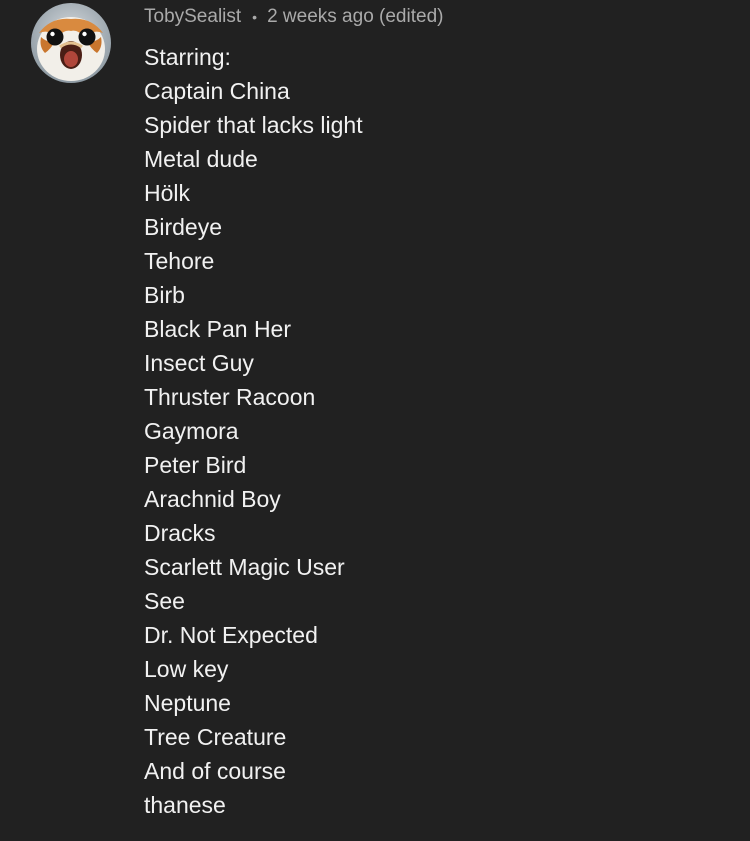 This screenshot has width=750, height=841. I want to click on author-name: TobySealist, so click(192, 17).